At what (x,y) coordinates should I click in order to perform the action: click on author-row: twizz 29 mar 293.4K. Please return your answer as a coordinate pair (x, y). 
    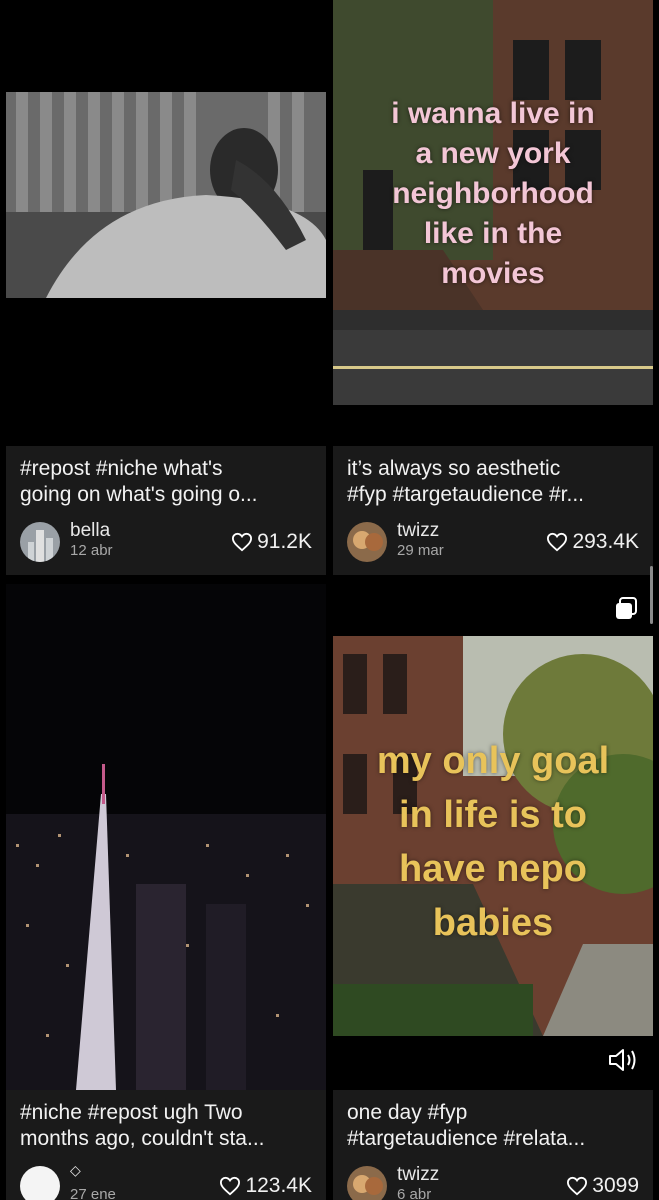
    Looking at the image, I should click on (493, 540).